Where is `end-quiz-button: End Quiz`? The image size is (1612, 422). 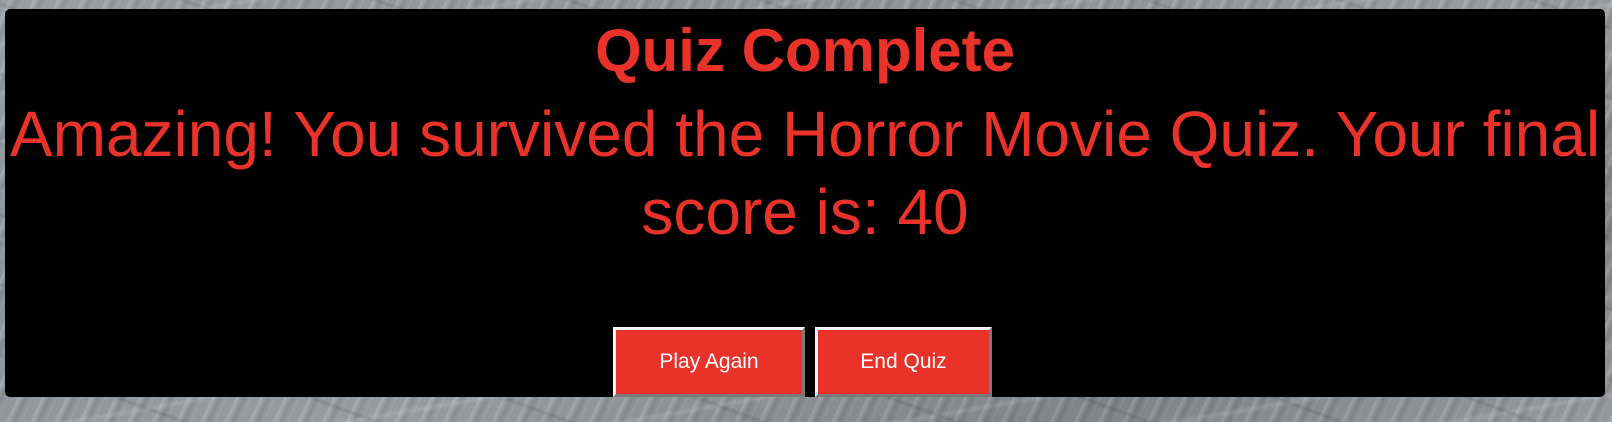
end-quiz-button: End Quiz is located at coordinates (903, 362).